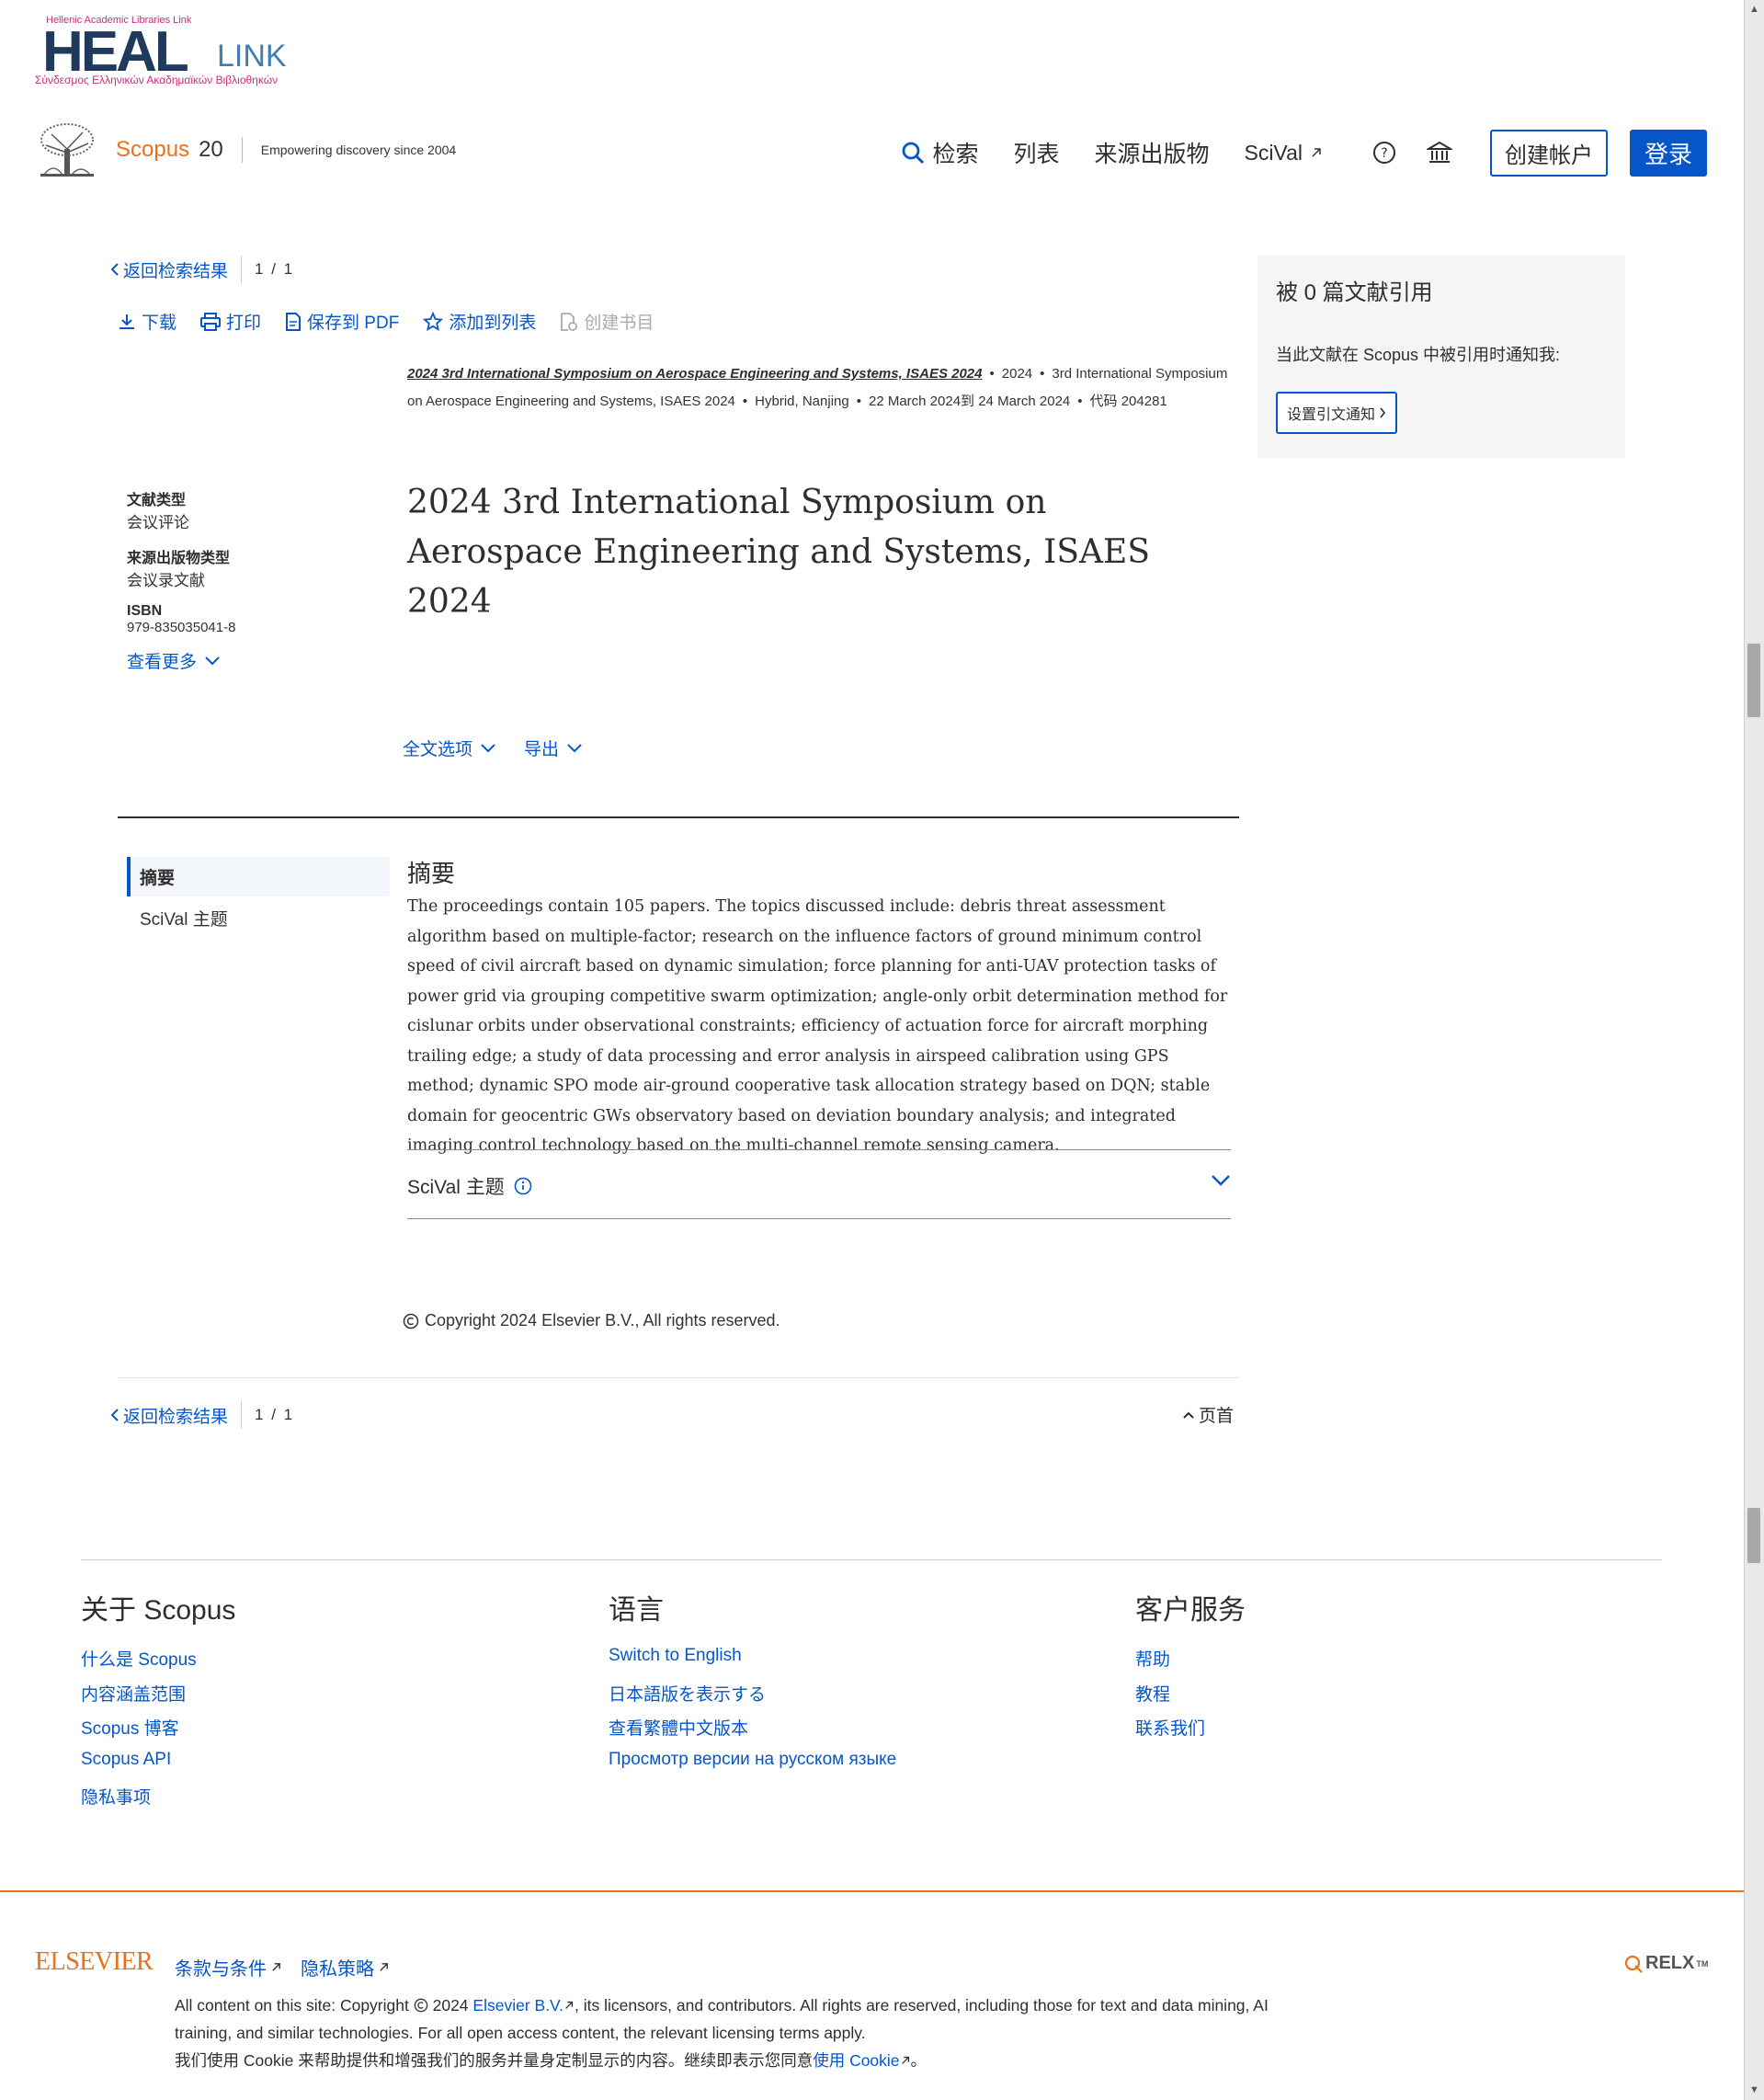  What do you see at coordinates (252, 56) in the screenshot?
I see `heal-logo-link-text: LINK` at bounding box center [252, 56].